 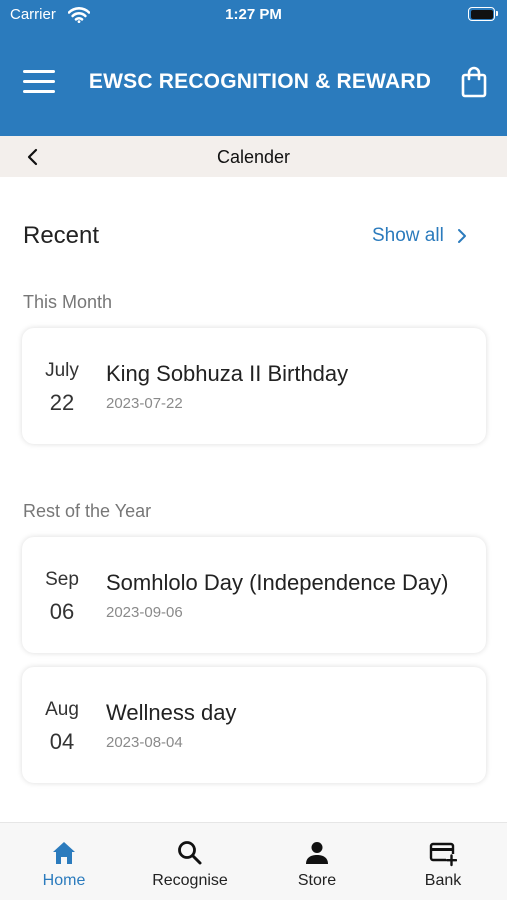 I want to click on page-subheader: Calender, so click(x=253, y=156).